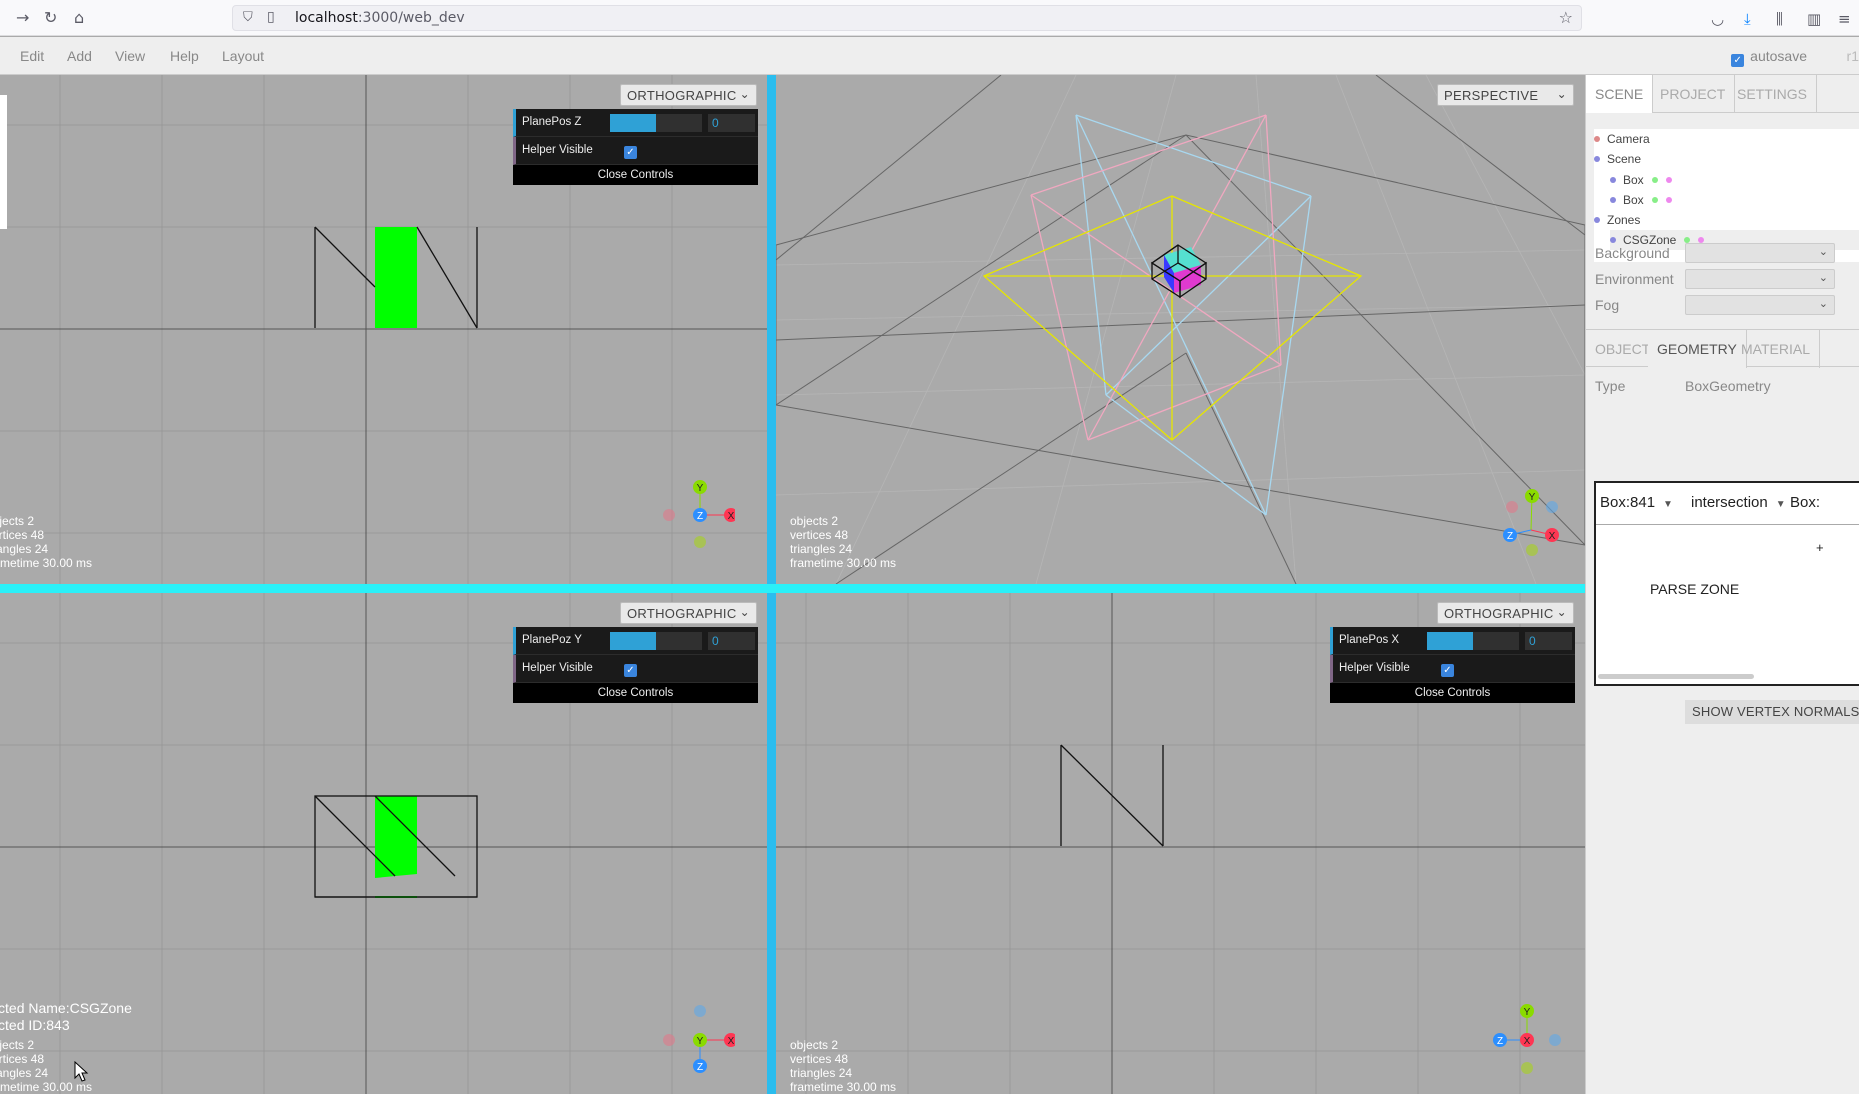 This screenshot has width=1859, height=1094. Describe the element at coordinates (1607, 305) in the screenshot. I see `fog-label: Fog` at that location.